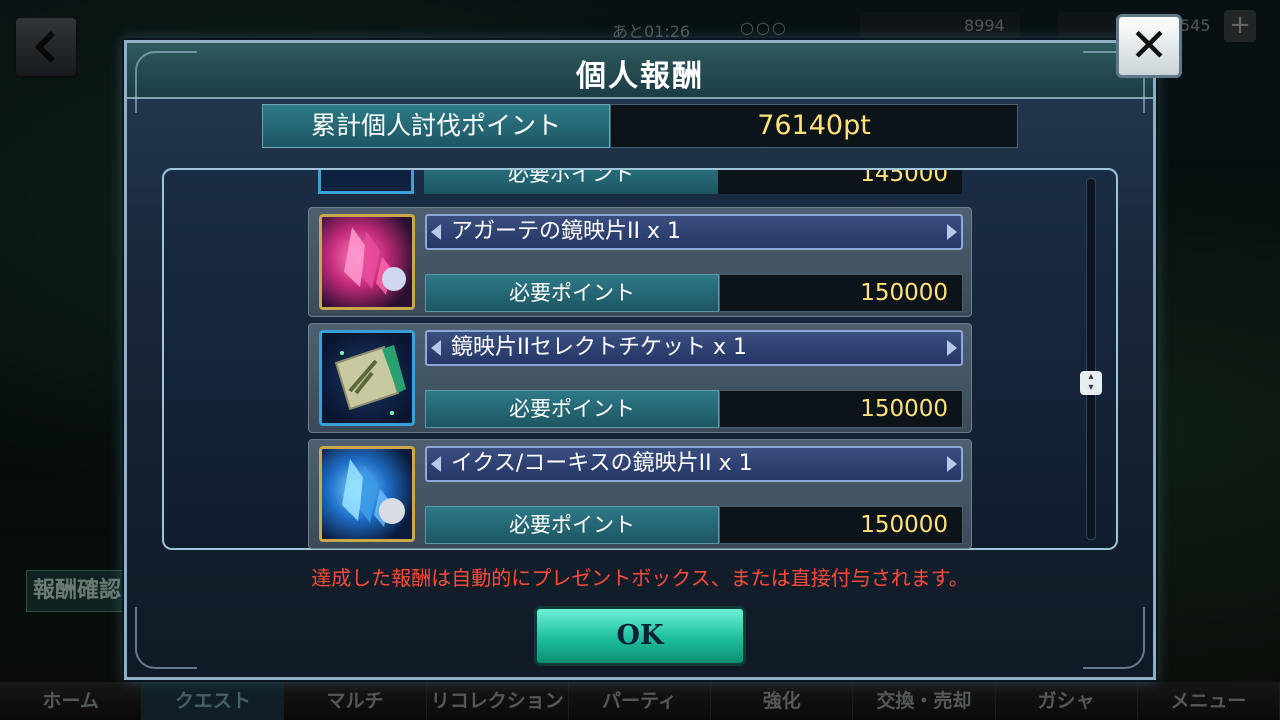 This screenshot has height=720, width=1280. What do you see at coordinates (1091, 383) in the screenshot?
I see `scroll-thumb: ▴ ▾` at bounding box center [1091, 383].